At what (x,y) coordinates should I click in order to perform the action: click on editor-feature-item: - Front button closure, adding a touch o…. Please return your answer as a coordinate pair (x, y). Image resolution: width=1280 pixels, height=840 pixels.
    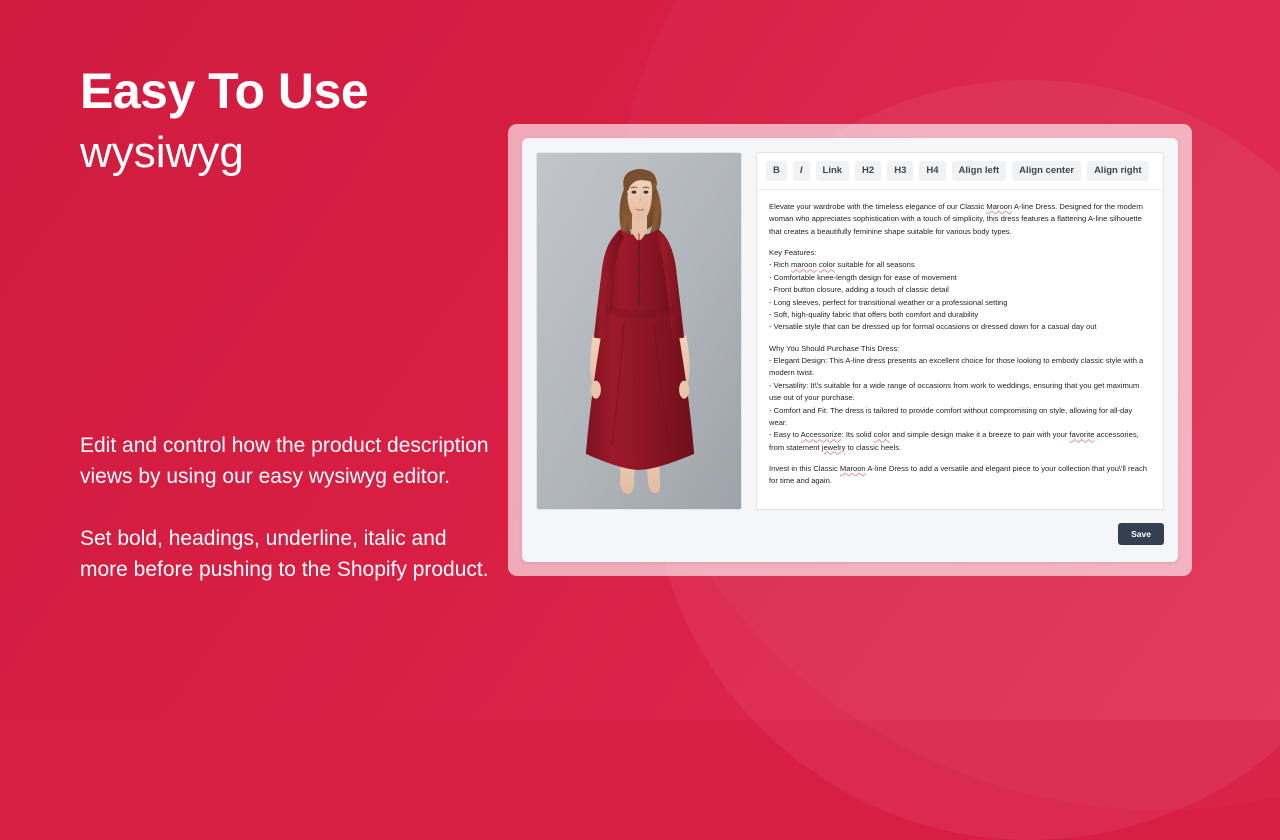
    Looking at the image, I should click on (859, 290).